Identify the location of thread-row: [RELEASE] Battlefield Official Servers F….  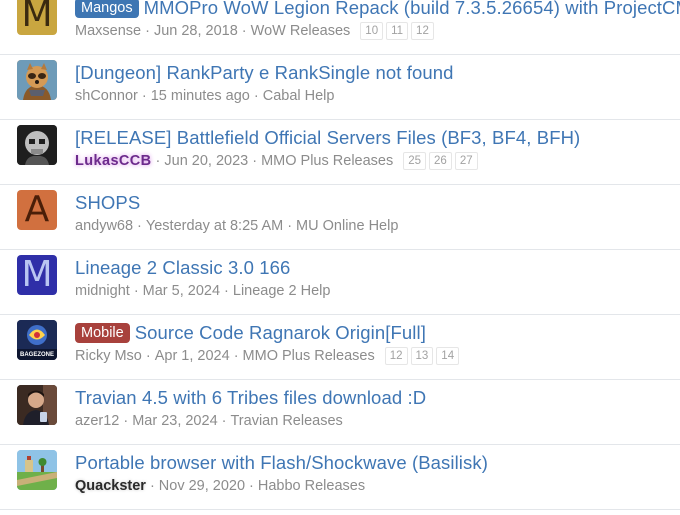
(340, 152).